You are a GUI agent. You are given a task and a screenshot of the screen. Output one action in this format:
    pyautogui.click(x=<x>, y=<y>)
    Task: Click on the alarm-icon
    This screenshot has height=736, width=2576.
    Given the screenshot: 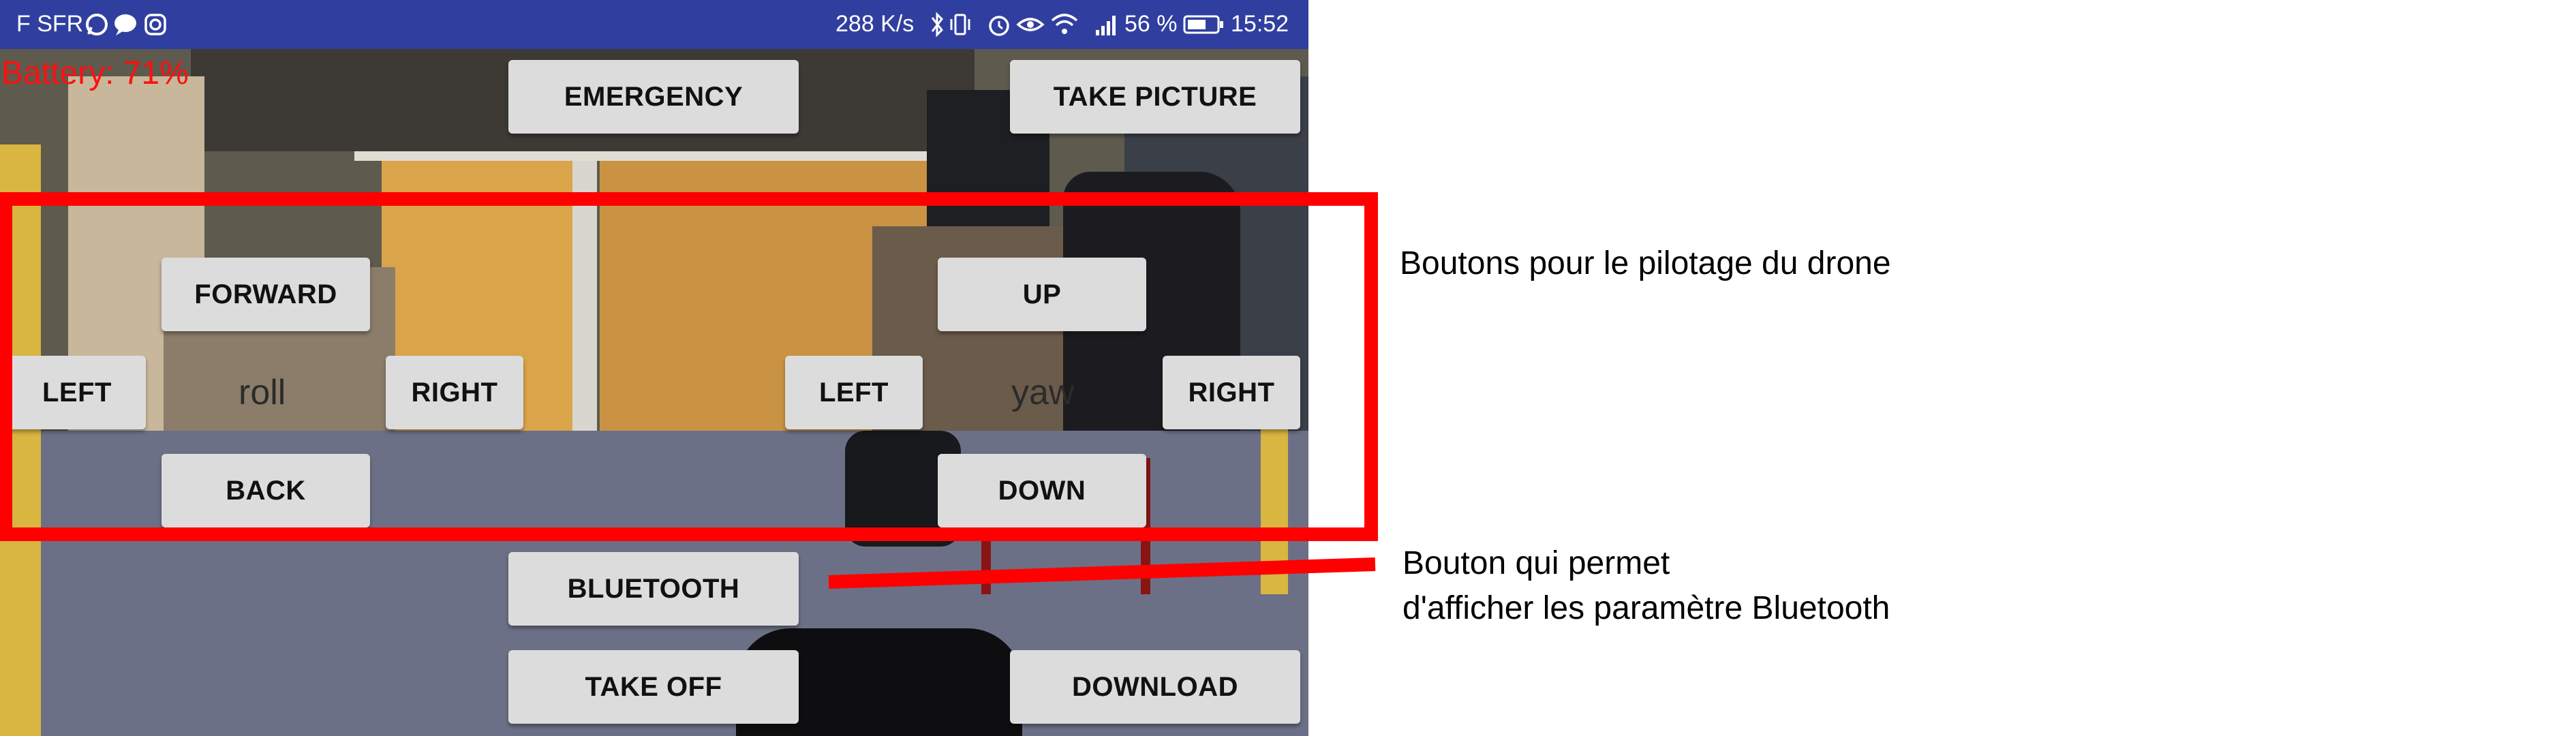 What is the action you would take?
    pyautogui.click(x=999, y=26)
    